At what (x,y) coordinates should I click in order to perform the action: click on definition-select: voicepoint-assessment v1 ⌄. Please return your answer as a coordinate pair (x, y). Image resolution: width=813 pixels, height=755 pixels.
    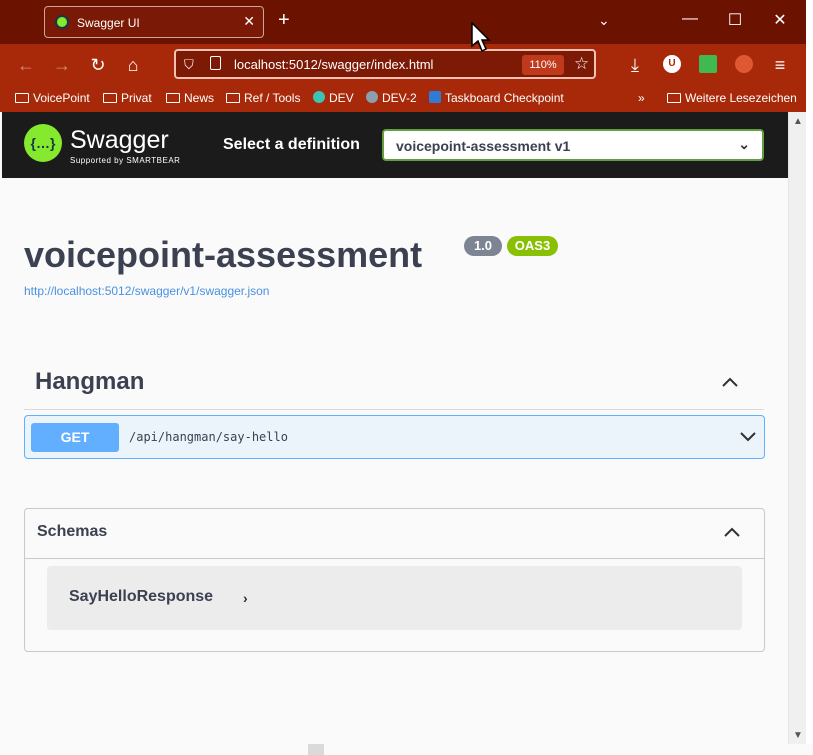
    Looking at the image, I should click on (573, 145).